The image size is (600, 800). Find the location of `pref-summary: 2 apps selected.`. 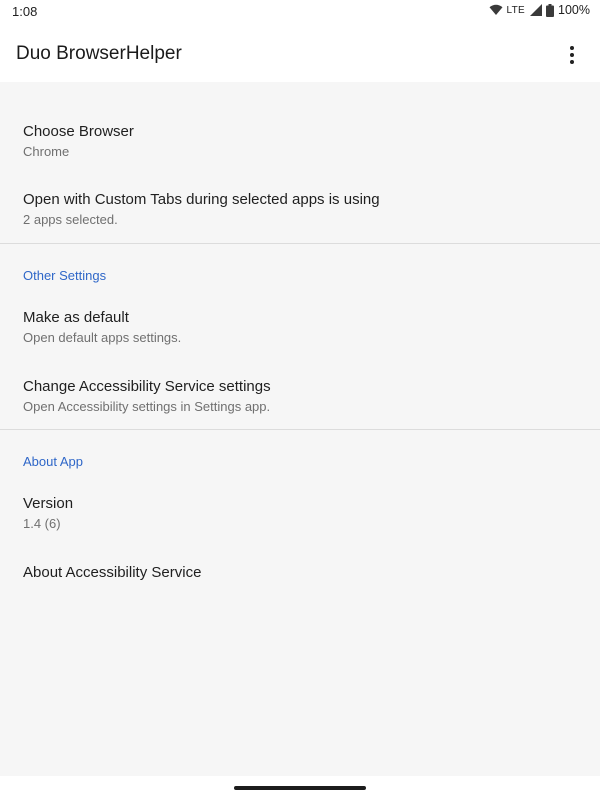

pref-summary: 2 apps selected. is located at coordinates (70, 219).